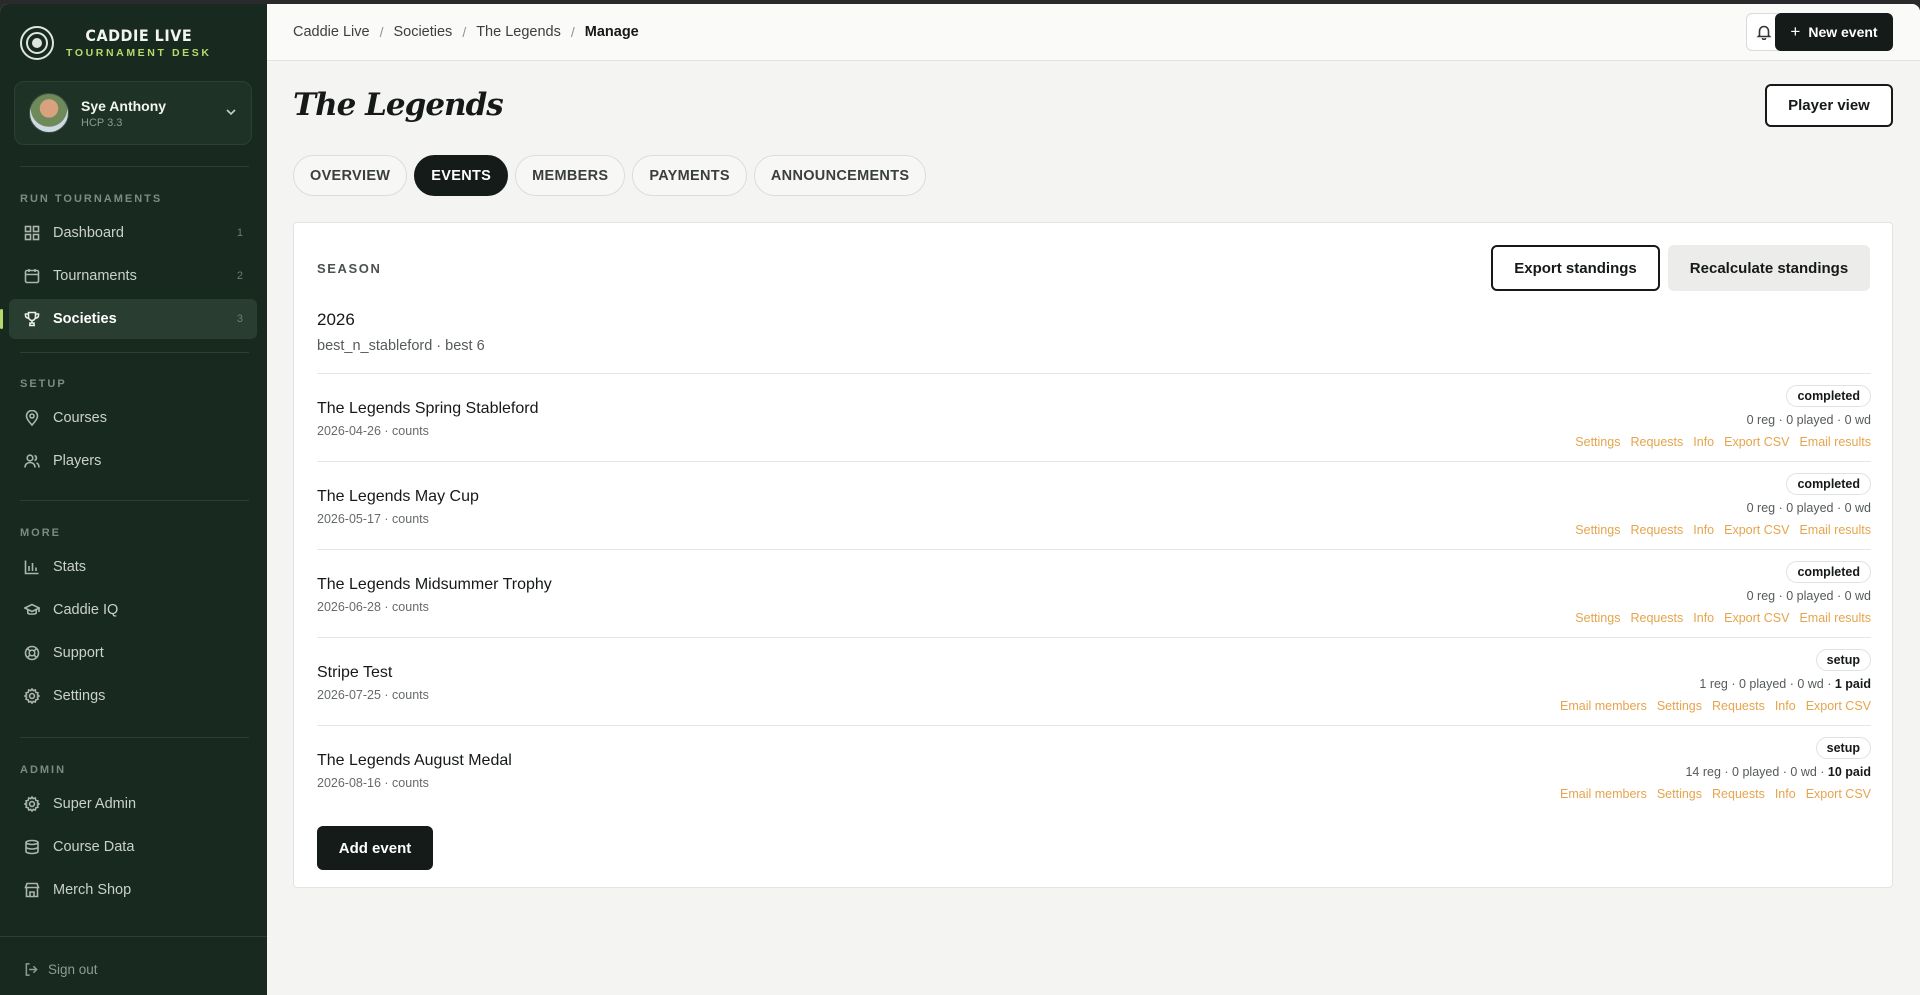 This screenshot has width=1920, height=995. What do you see at coordinates (133, 567) in the screenshot?
I see `sidebar-item-stats: Stats` at bounding box center [133, 567].